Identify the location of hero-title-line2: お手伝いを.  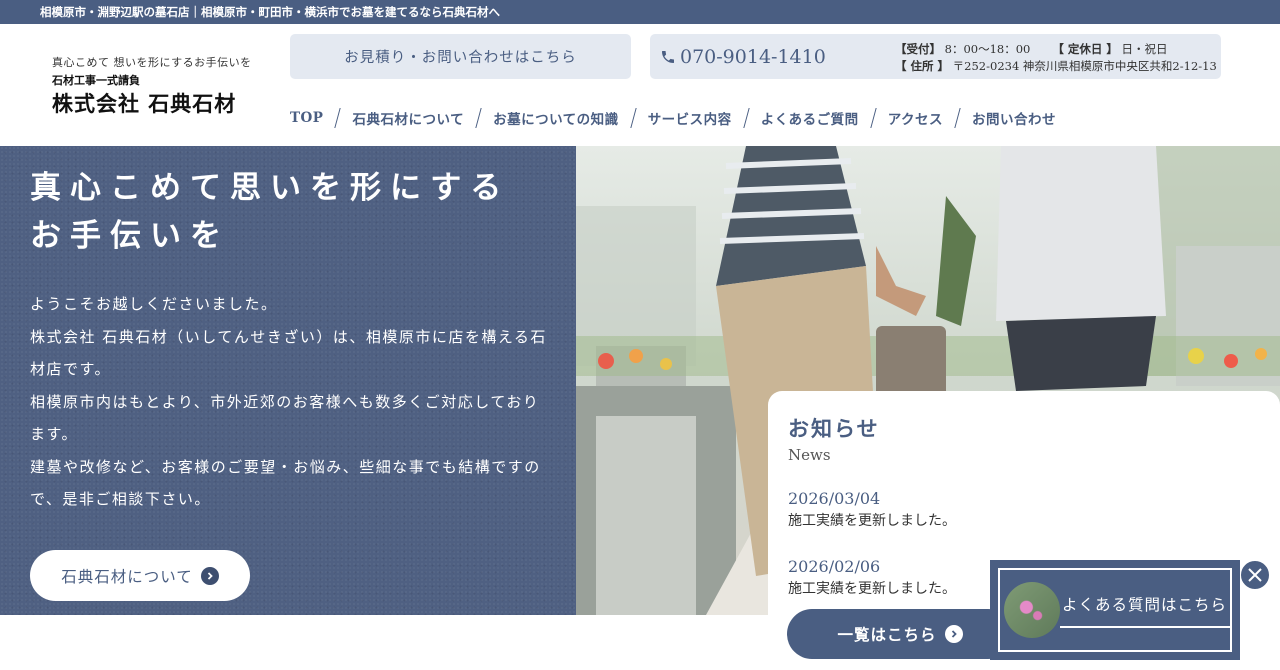
(130, 236).